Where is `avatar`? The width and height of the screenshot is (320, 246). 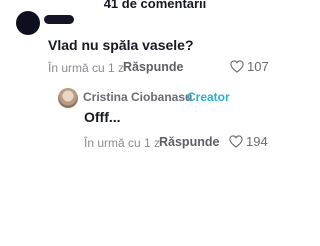
avatar is located at coordinates (28, 23).